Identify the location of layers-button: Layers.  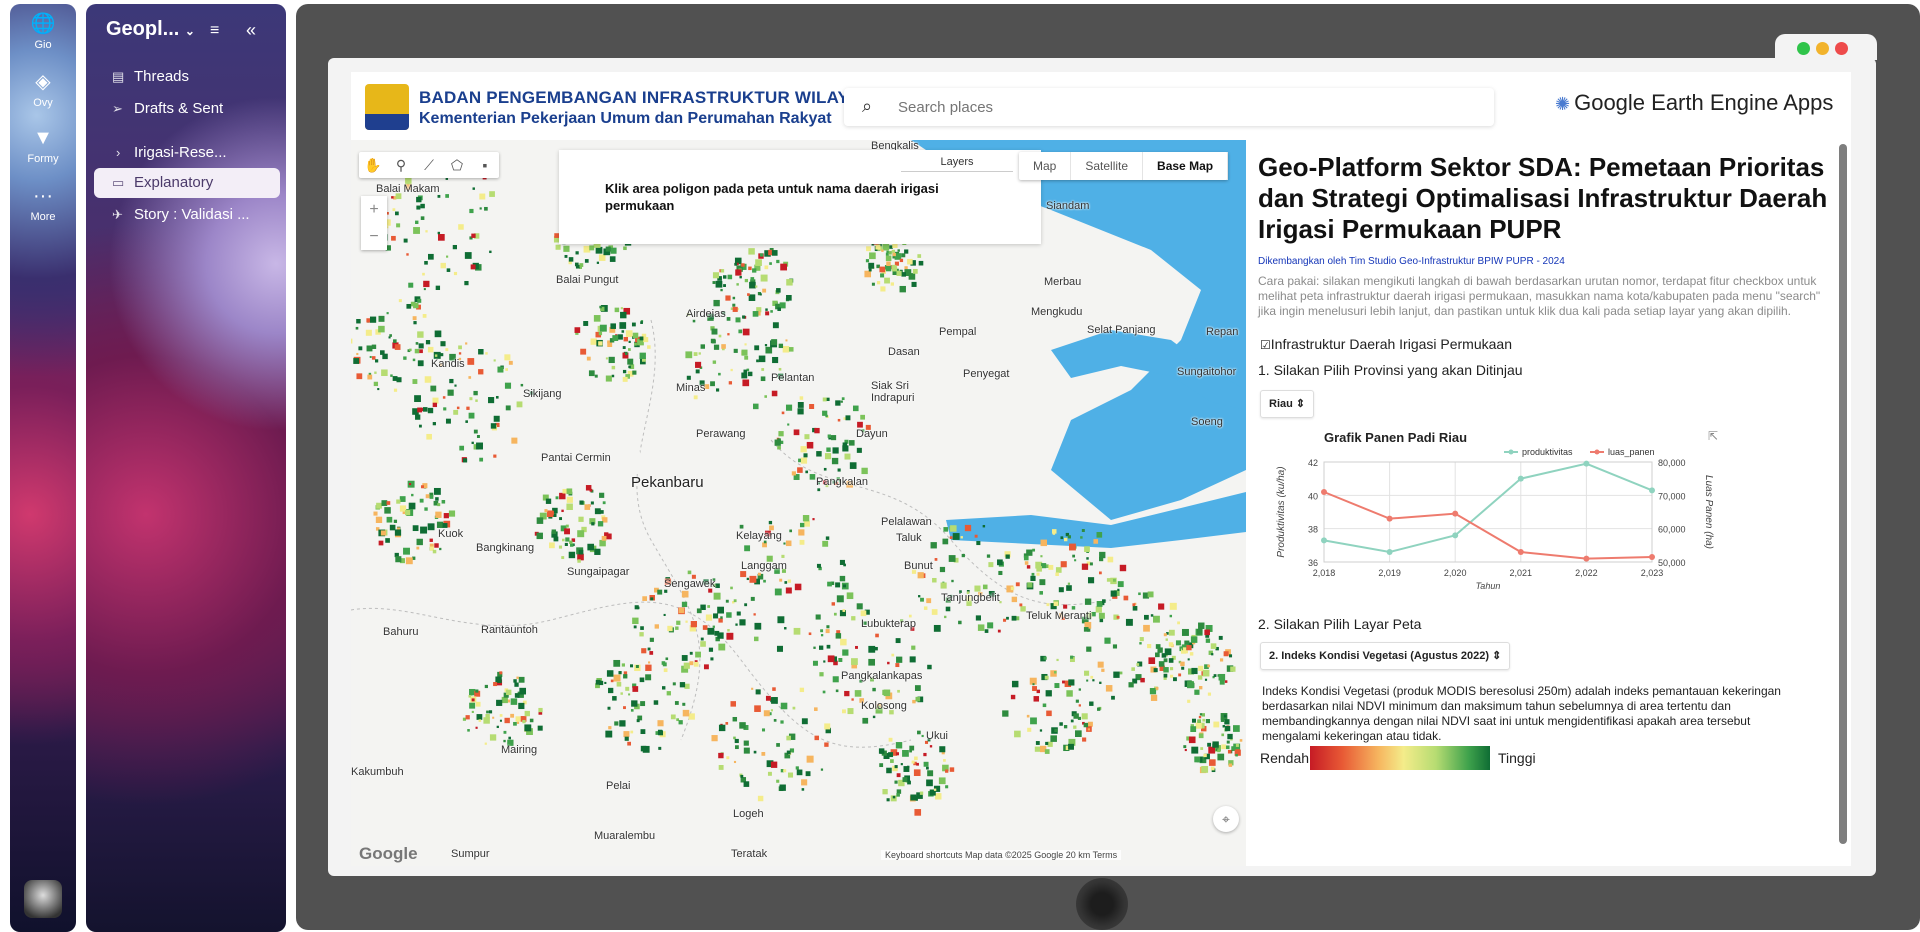
(957, 162).